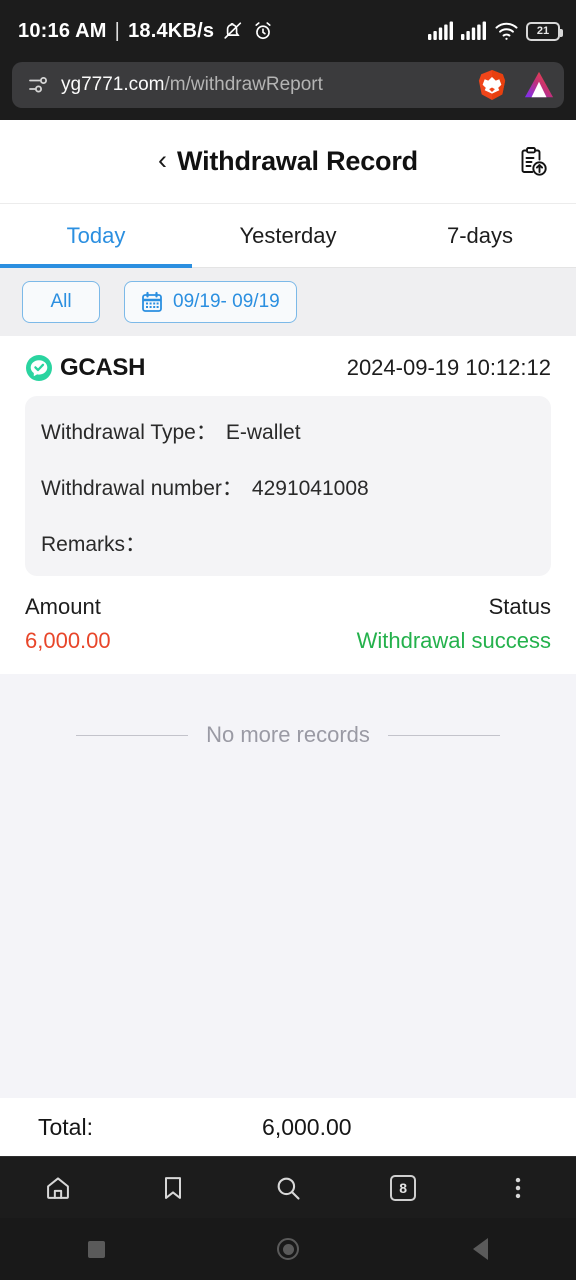 This screenshot has width=576, height=1280. Describe the element at coordinates (38, 85) in the screenshot. I see `tune-sliders-icon` at that location.